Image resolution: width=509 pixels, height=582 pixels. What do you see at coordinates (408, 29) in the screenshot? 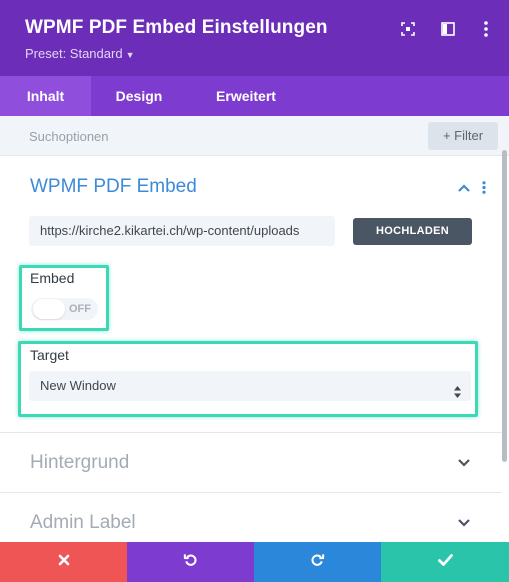
I see `focus-icon` at bounding box center [408, 29].